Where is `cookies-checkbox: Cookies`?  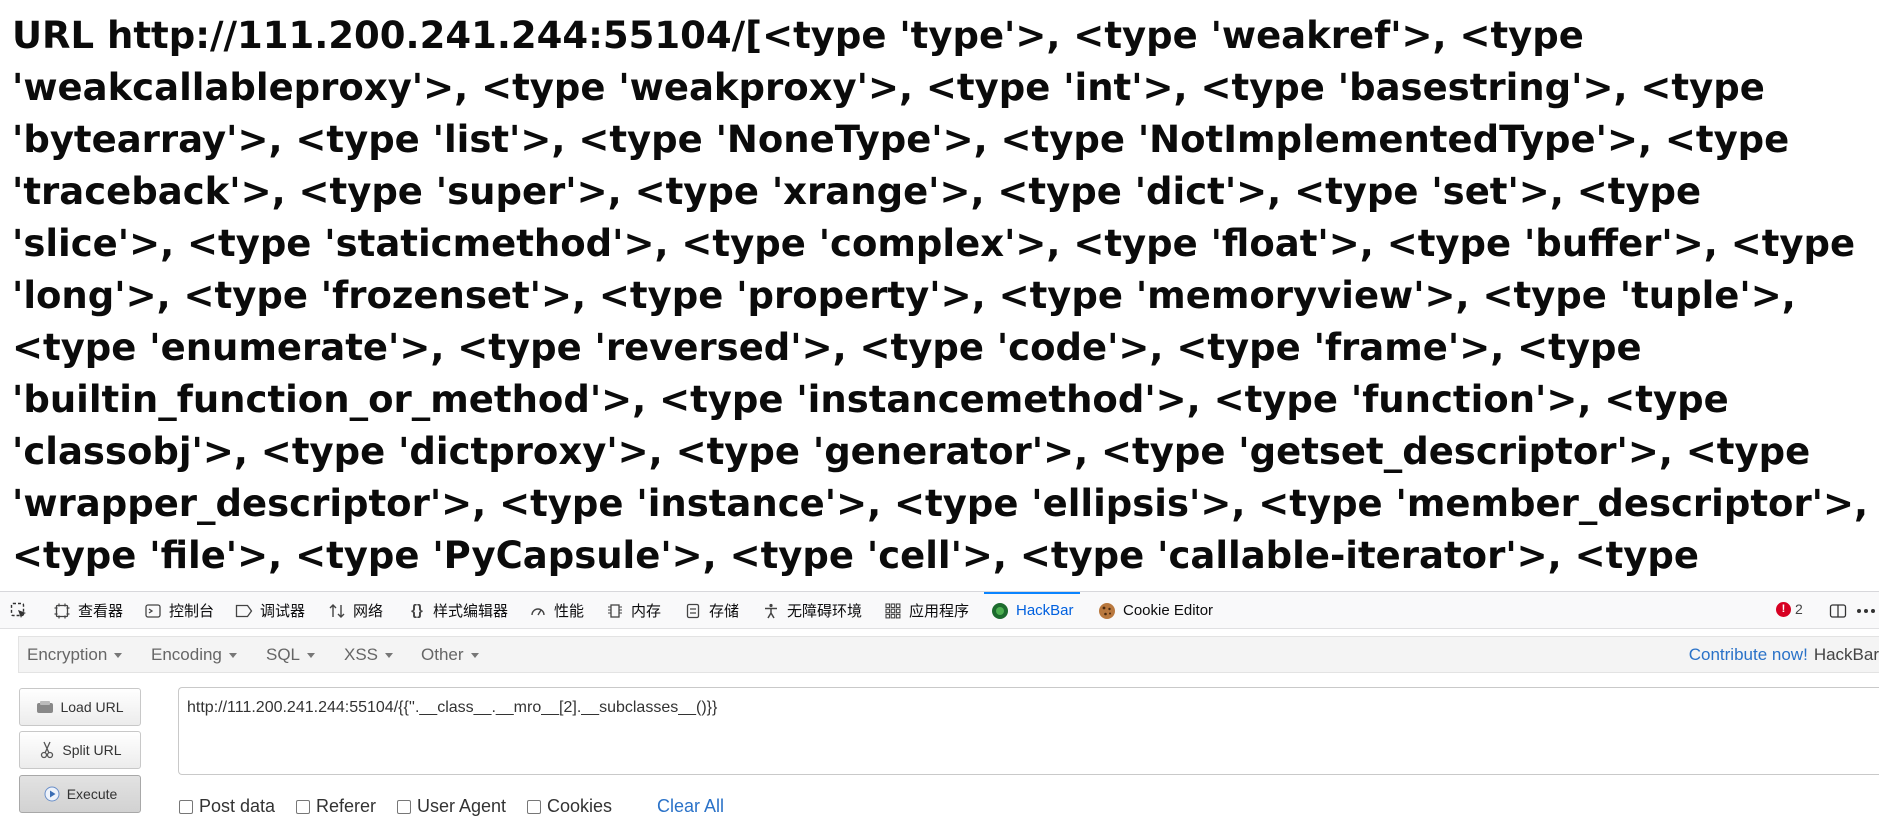 cookies-checkbox: Cookies is located at coordinates (569, 806).